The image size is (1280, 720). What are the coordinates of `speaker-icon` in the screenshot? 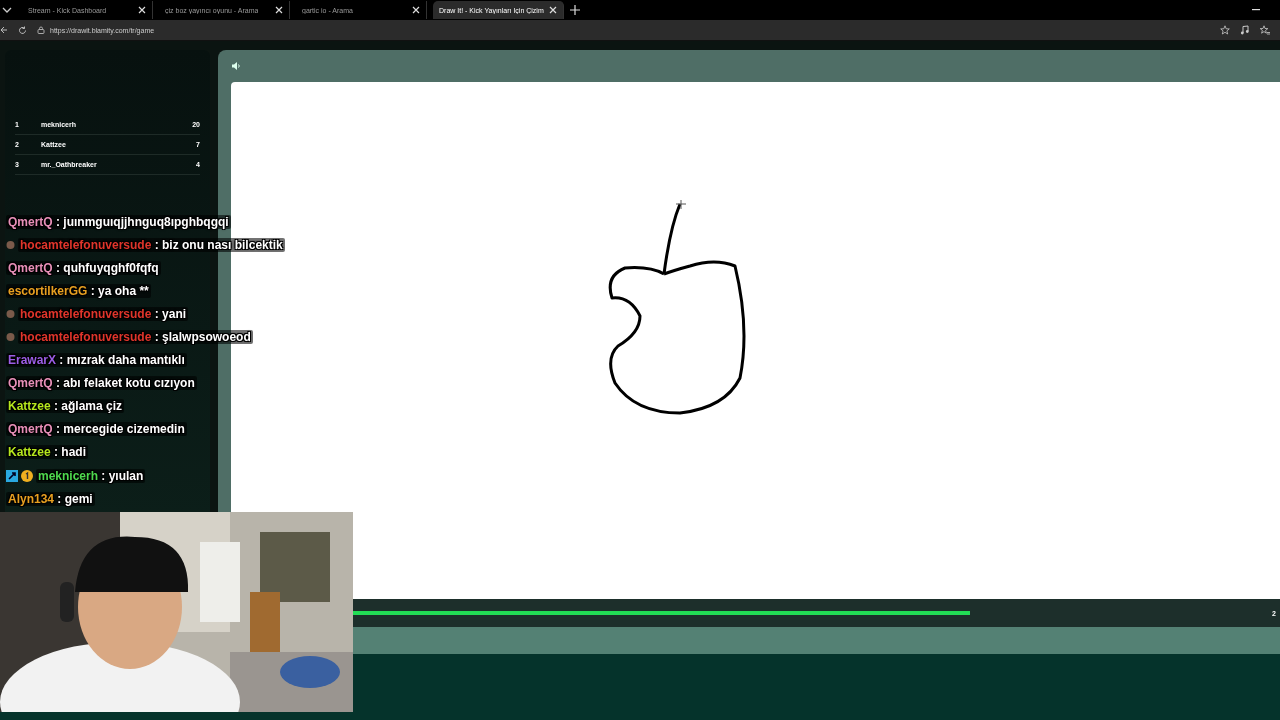 It's located at (236, 66).